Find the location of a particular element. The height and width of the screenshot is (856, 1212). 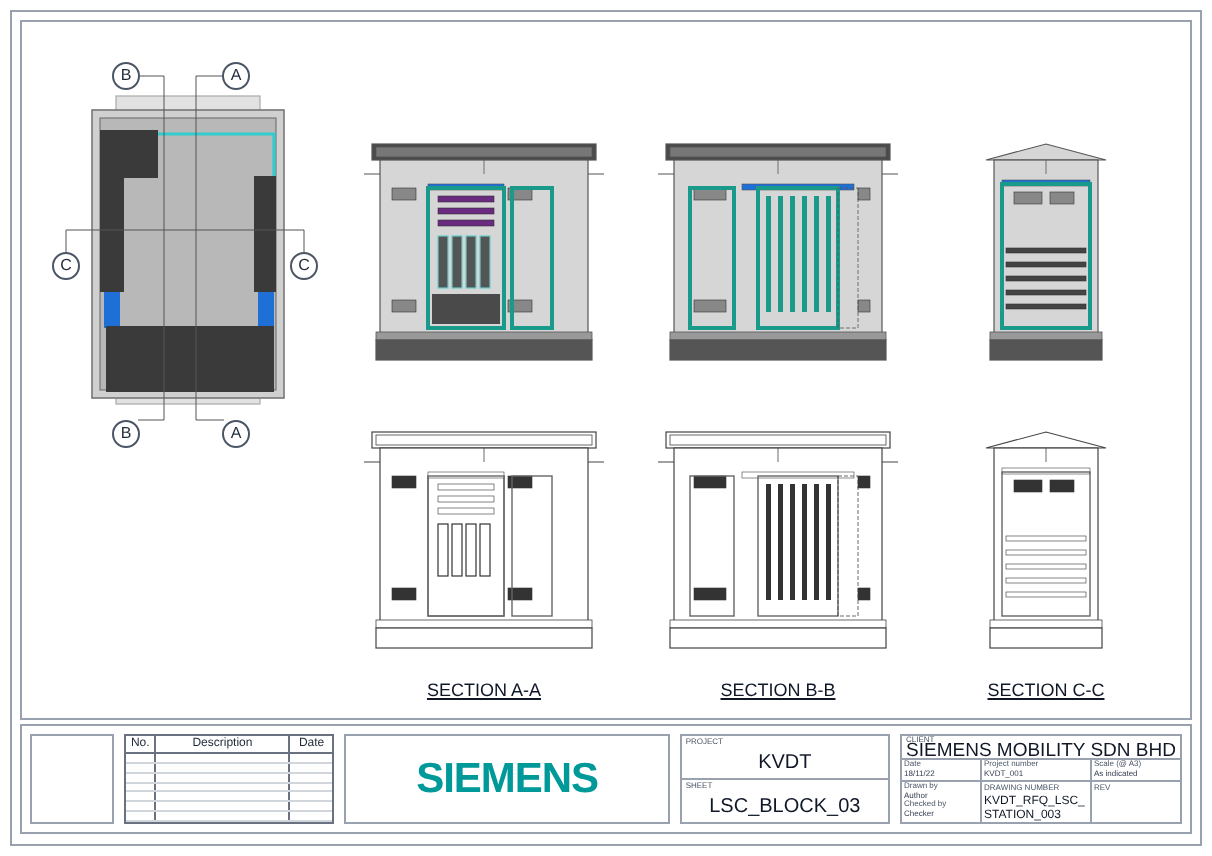

client-name: SIEMENS MOBILITY SDN BHD is located at coordinates (1041, 751).